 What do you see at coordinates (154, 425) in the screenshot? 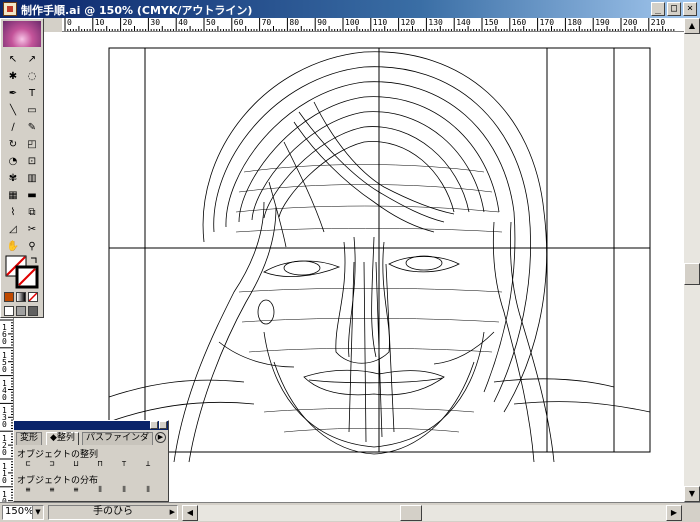
I see `palette-minimize-button` at bounding box center [154, 425].